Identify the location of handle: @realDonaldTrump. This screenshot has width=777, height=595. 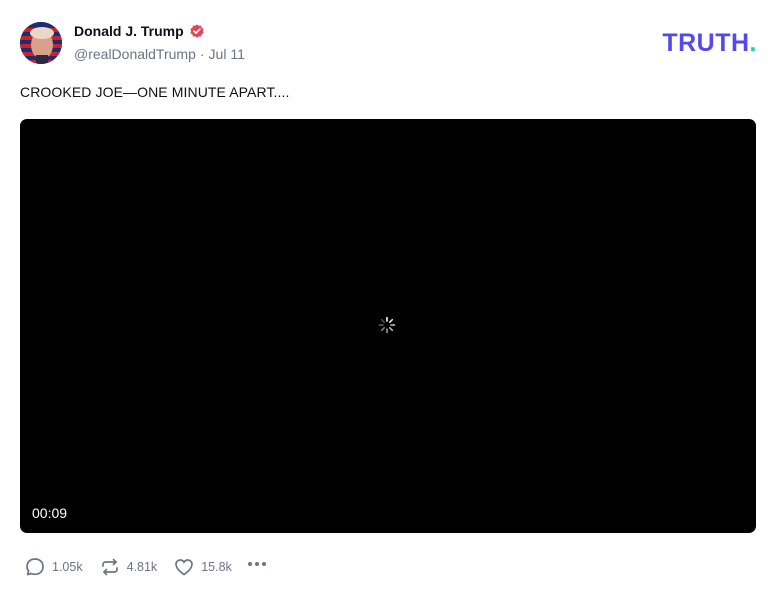
(135, 54).